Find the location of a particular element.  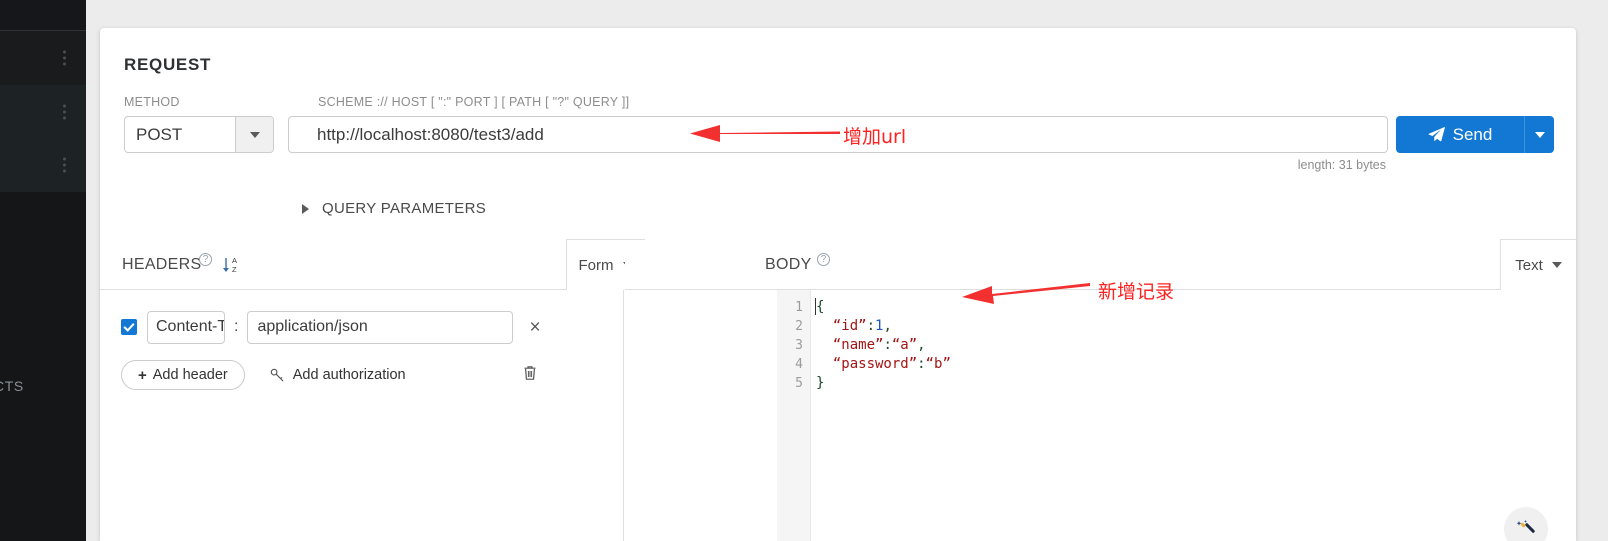

svg-text: Z is located at coordinates (234, 269).